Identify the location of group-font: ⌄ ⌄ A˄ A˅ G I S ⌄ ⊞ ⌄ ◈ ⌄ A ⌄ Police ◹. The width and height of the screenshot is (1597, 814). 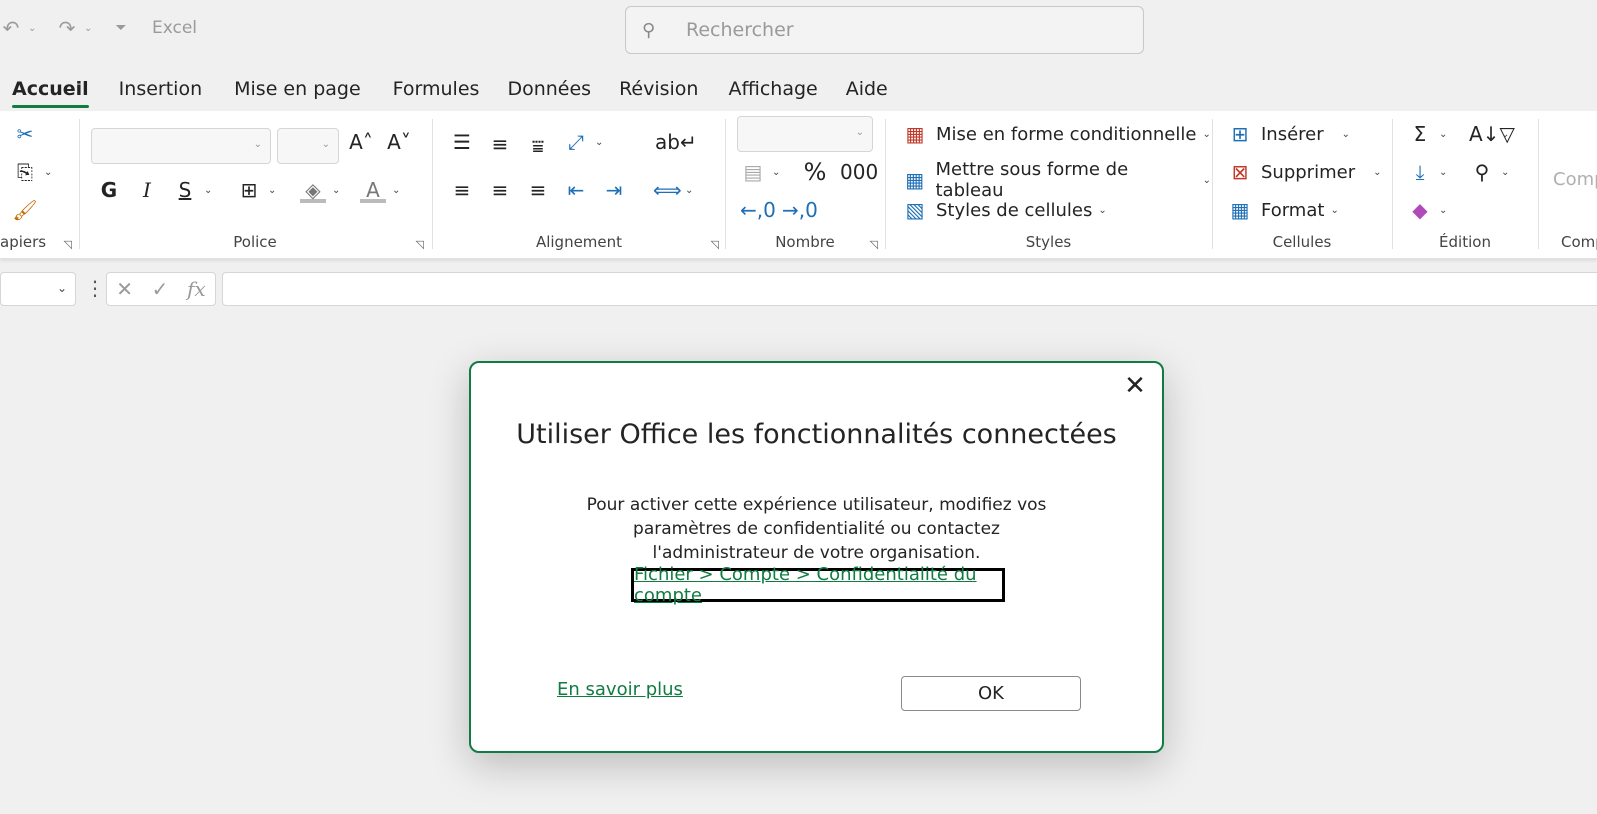
(255, 185).